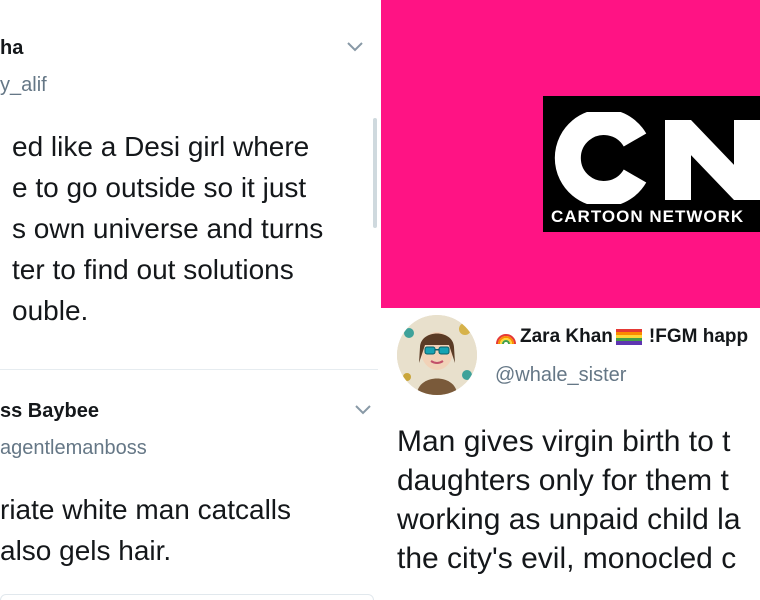 This screenshot has width=760, height=600. I want to click on author-handle: y_alif, so click(23, 85).